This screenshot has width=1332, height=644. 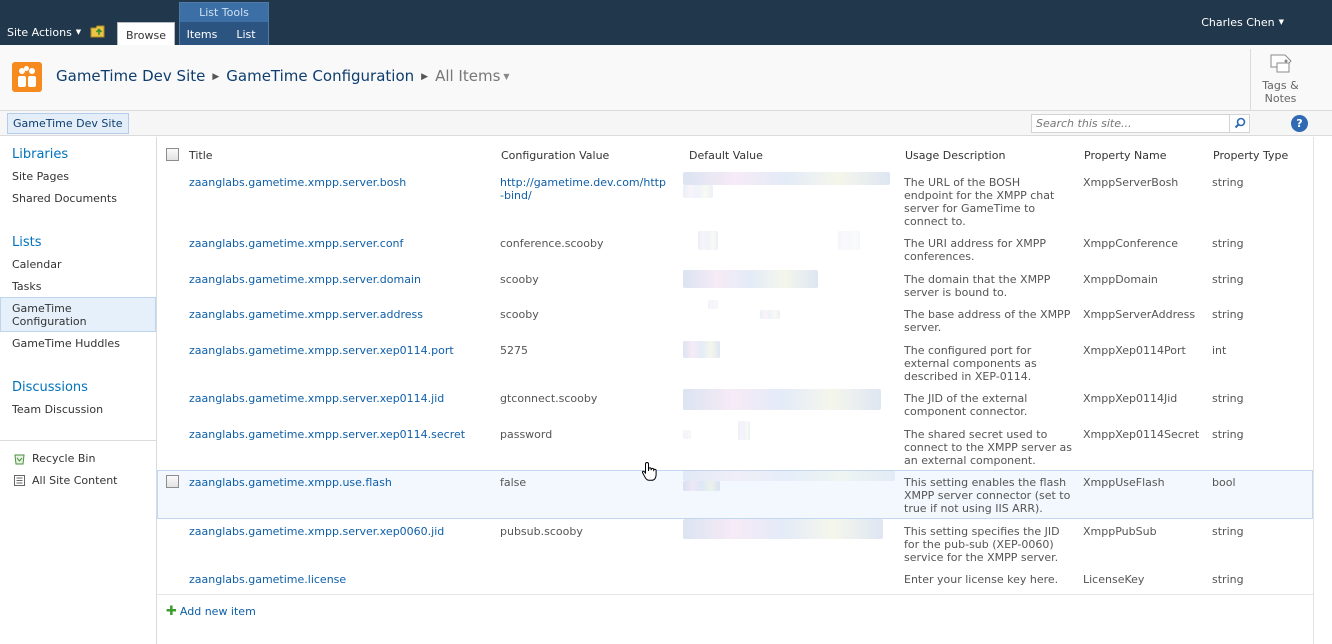 What do you see at coordinates (552, 243) in the screenshot?
I see `row-config-value: conference.scooby` at bounding box center [552, 243].